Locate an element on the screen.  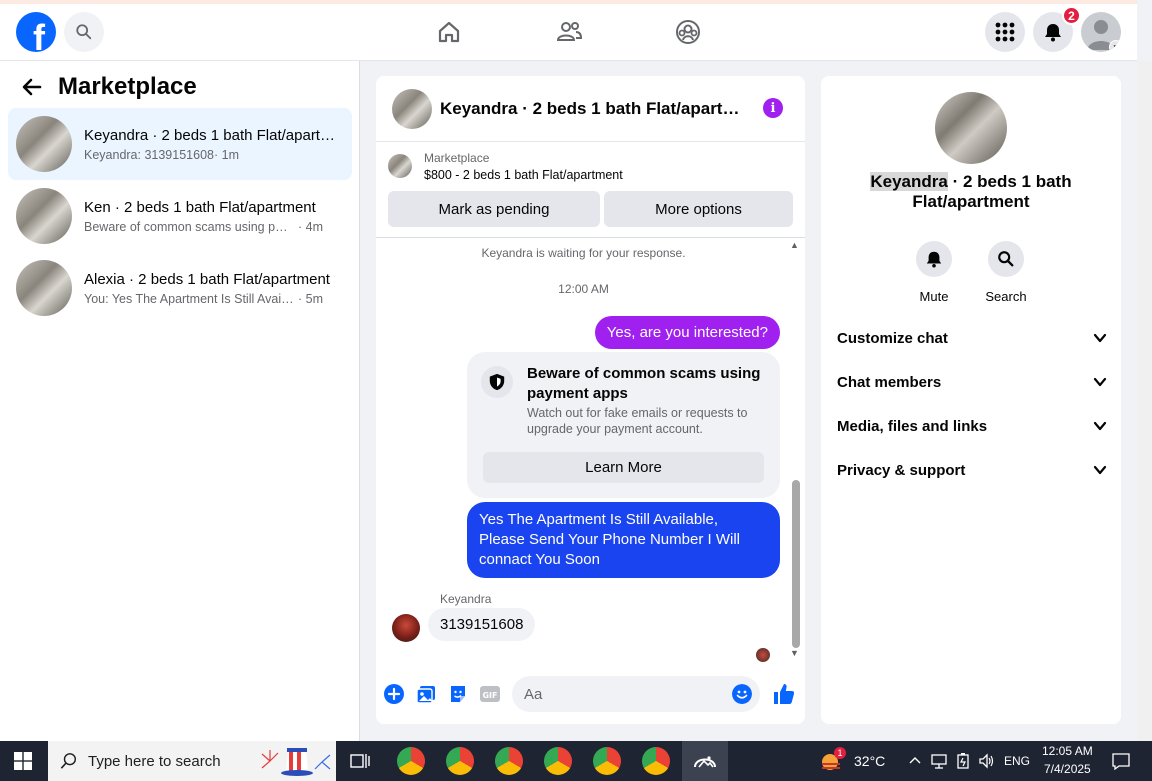
active-app-slot is located at coordinates (705, 761).